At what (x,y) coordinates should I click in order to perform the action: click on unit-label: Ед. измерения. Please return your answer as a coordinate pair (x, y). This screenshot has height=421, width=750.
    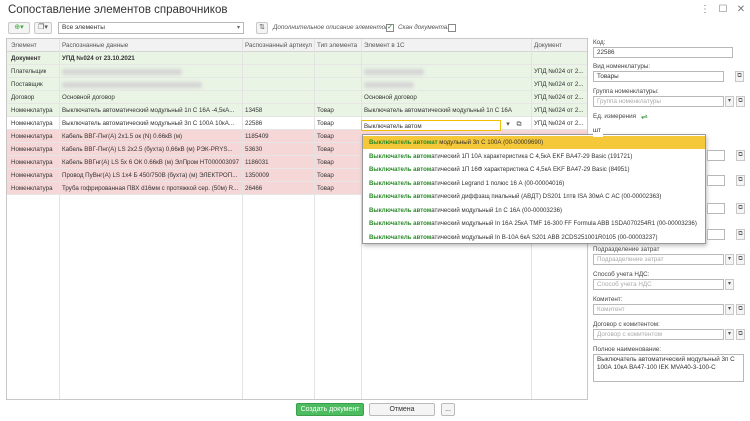
    Looking at the image, I should click on (615, 116).